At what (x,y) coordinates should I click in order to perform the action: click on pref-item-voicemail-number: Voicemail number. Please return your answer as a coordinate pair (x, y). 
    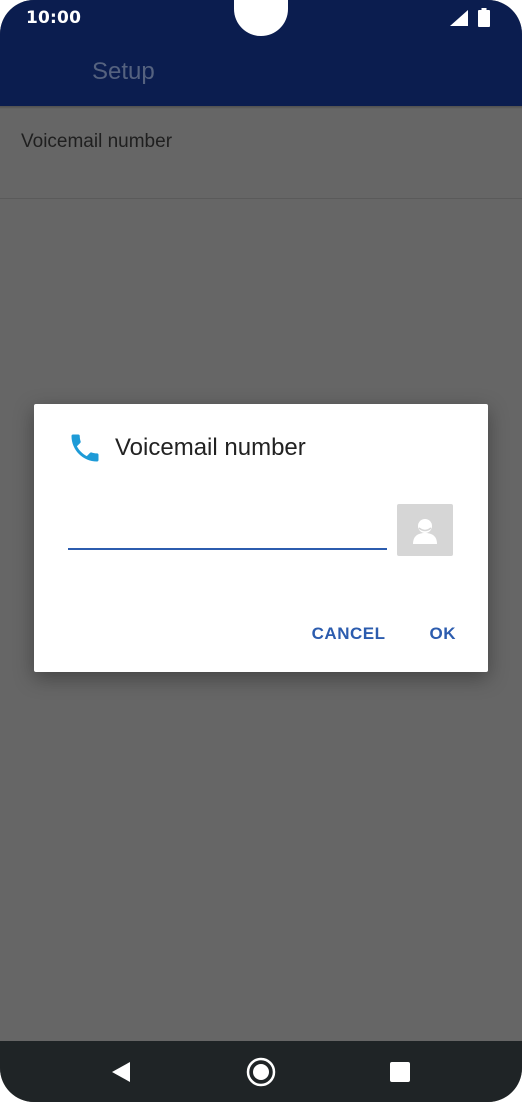
    Looking at the image, I should click on (261, 154).